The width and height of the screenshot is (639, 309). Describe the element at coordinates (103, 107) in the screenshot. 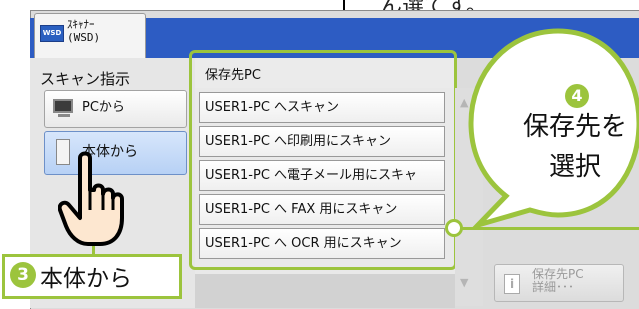

I see `from-pc-label: PCから` at that location.